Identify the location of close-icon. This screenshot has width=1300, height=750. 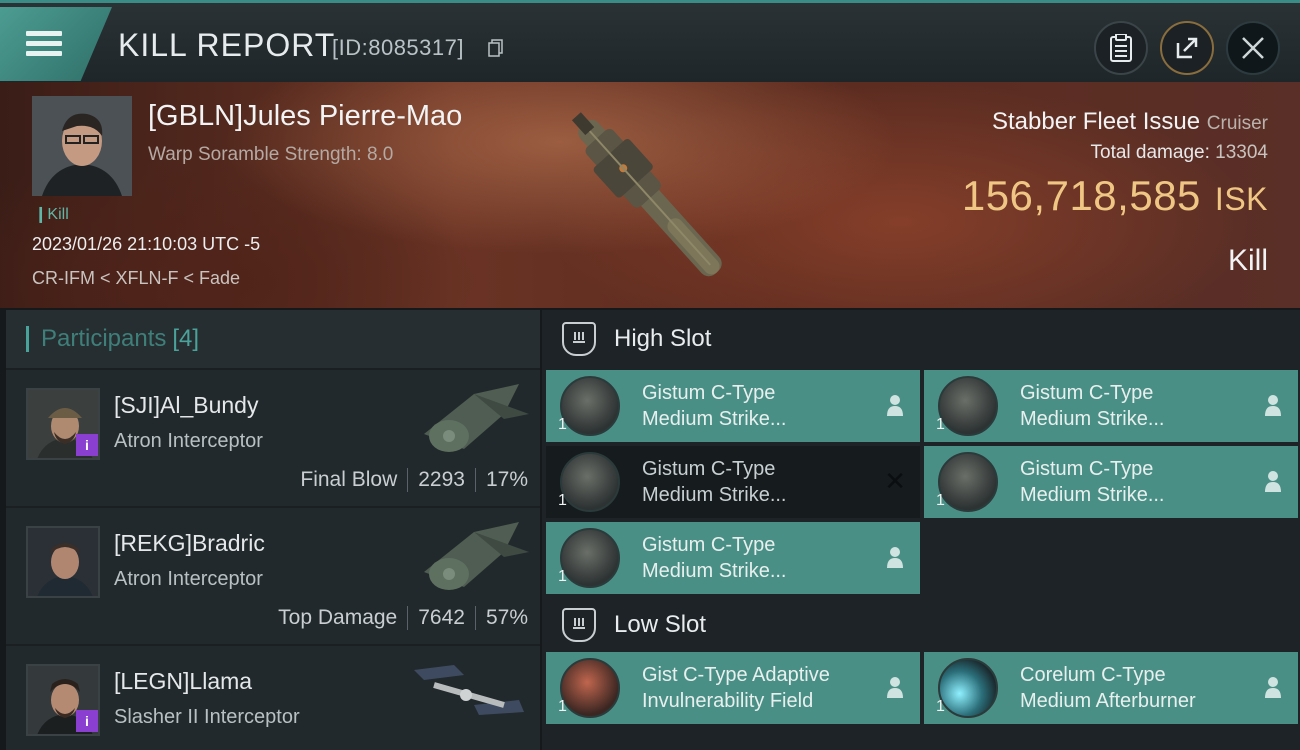
(1253, 48).